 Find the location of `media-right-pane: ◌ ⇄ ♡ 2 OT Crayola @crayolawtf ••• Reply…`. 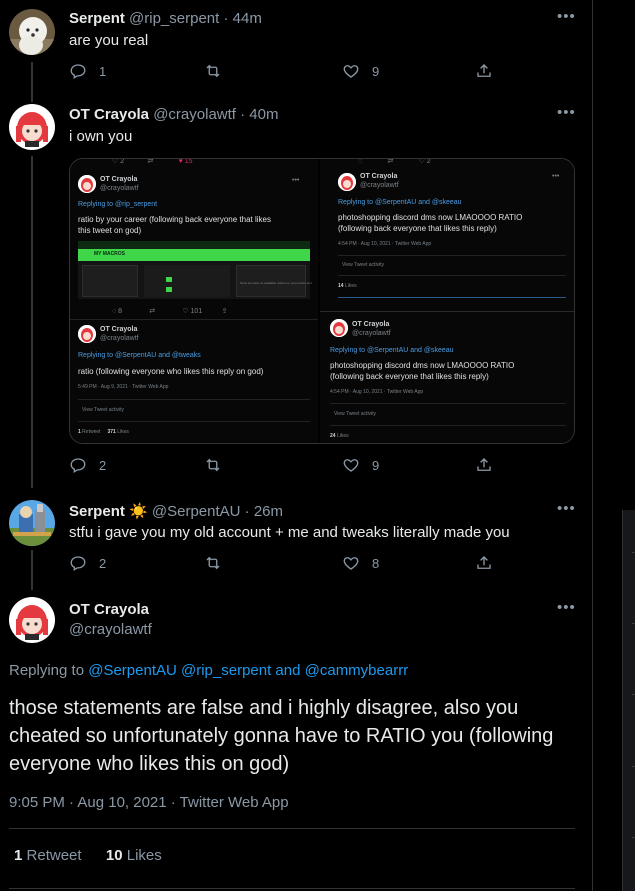

media-right-pane: ◌ ⇄ ♡ 2 OT Crayola @crayolawtf ••• Reply… is located at coordinates (447, 300).